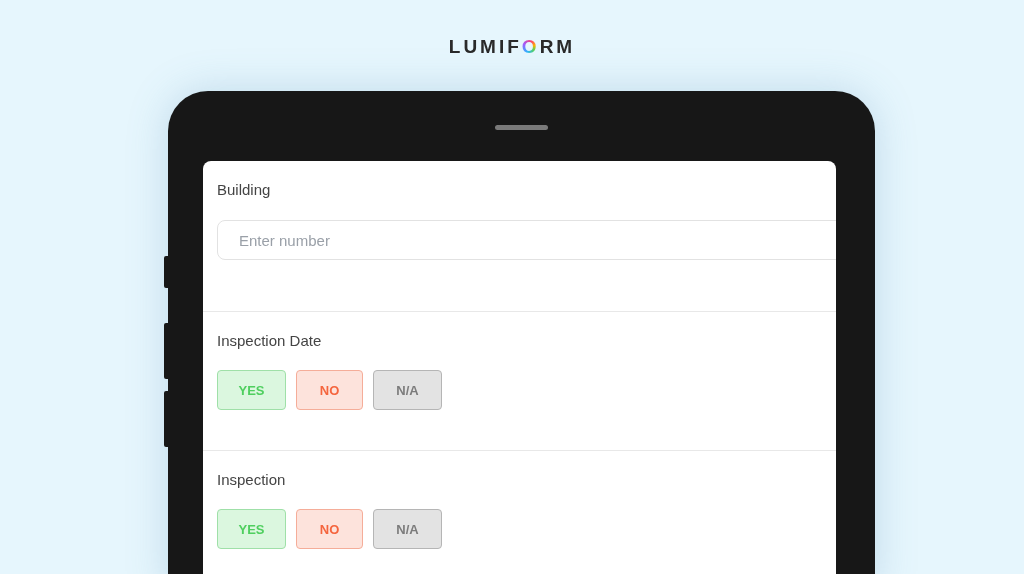 Image resolution: width=1024 pixels, height=574 pixels. What do you see at coordinates (270, 340) in the screenshot?
I see `question-label: Inspection Date` at bounding box center [270, 340].